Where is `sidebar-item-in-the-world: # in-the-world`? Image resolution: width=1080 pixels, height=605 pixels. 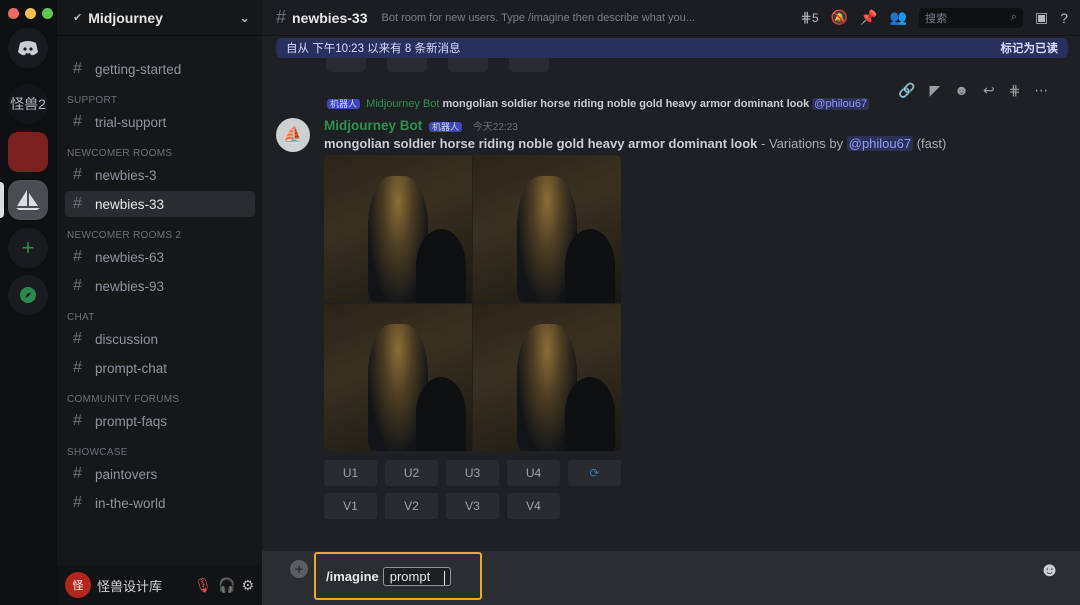 sidebar-item-in-the-world: # in-the-world is located at coordinates (160, 503).